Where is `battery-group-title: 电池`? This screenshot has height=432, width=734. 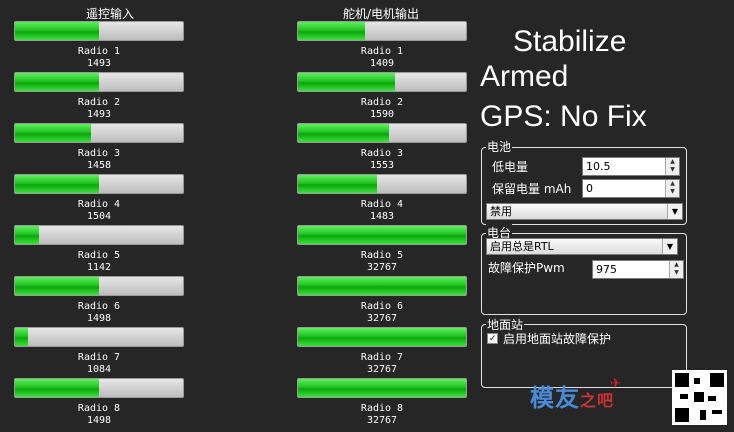 battery-group-title: 电池 is located at coordinates (499, 146).